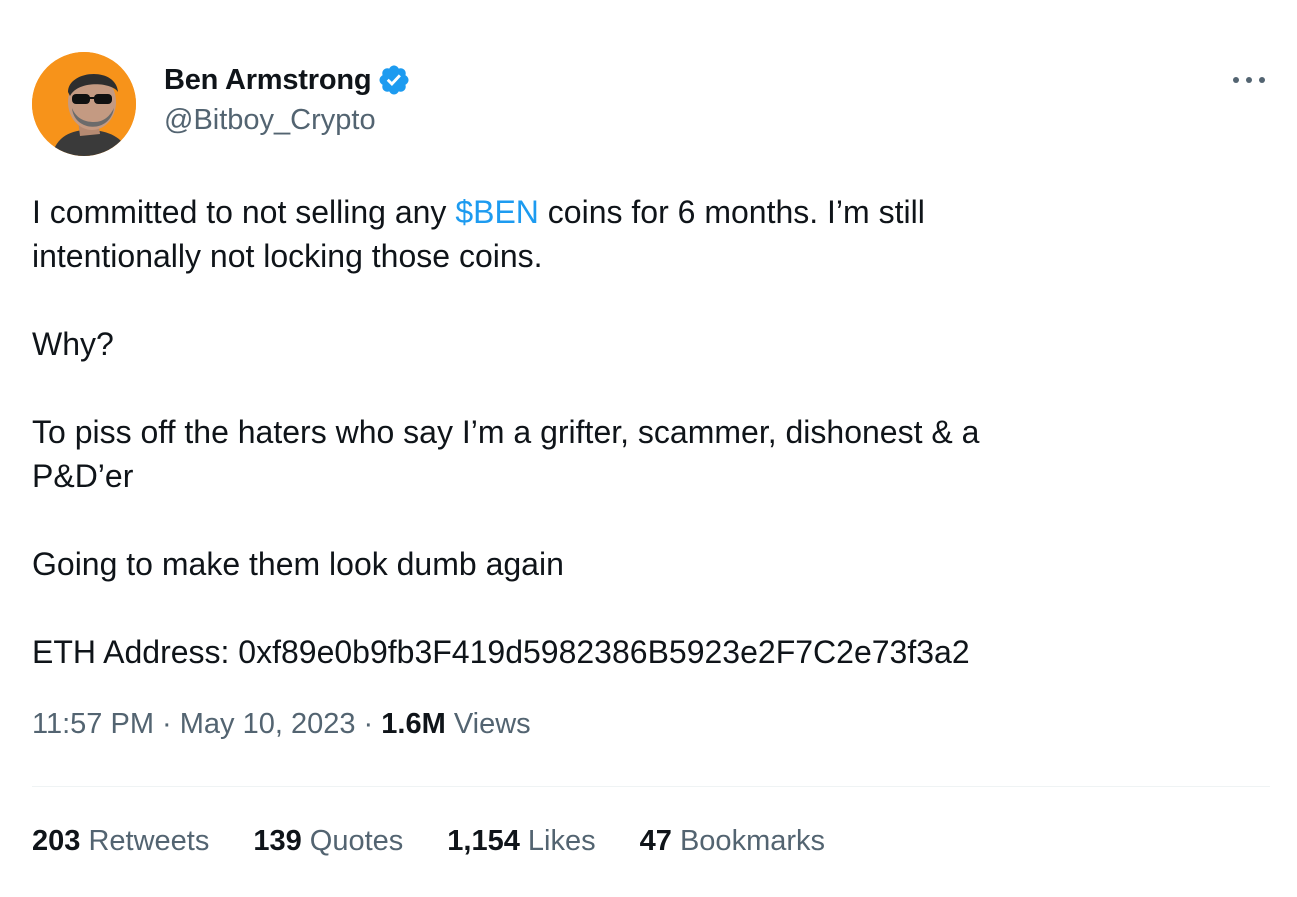 Image resolution: width=1297 pixels, height=897 pixels. I want to click on more-options-icon, so click(1249, 80).